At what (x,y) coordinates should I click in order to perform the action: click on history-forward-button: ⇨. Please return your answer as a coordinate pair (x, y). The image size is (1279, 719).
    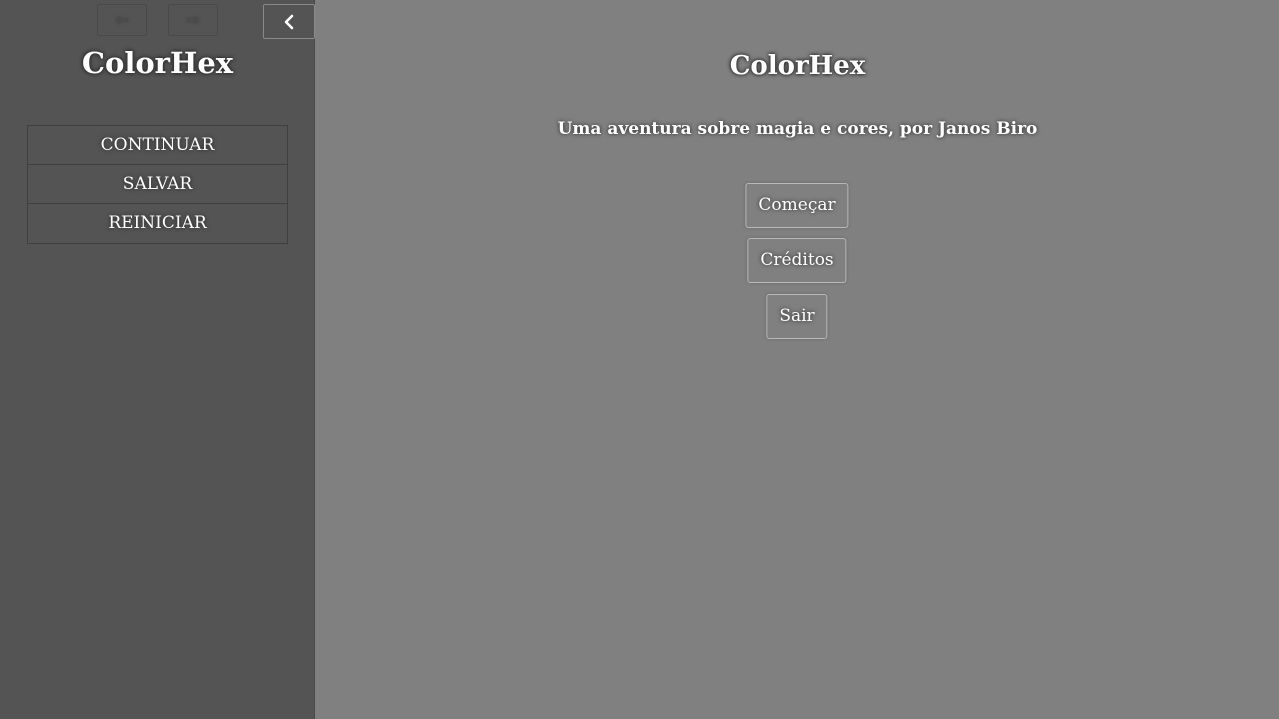
    Looking at the image, I should click on (193, 20).